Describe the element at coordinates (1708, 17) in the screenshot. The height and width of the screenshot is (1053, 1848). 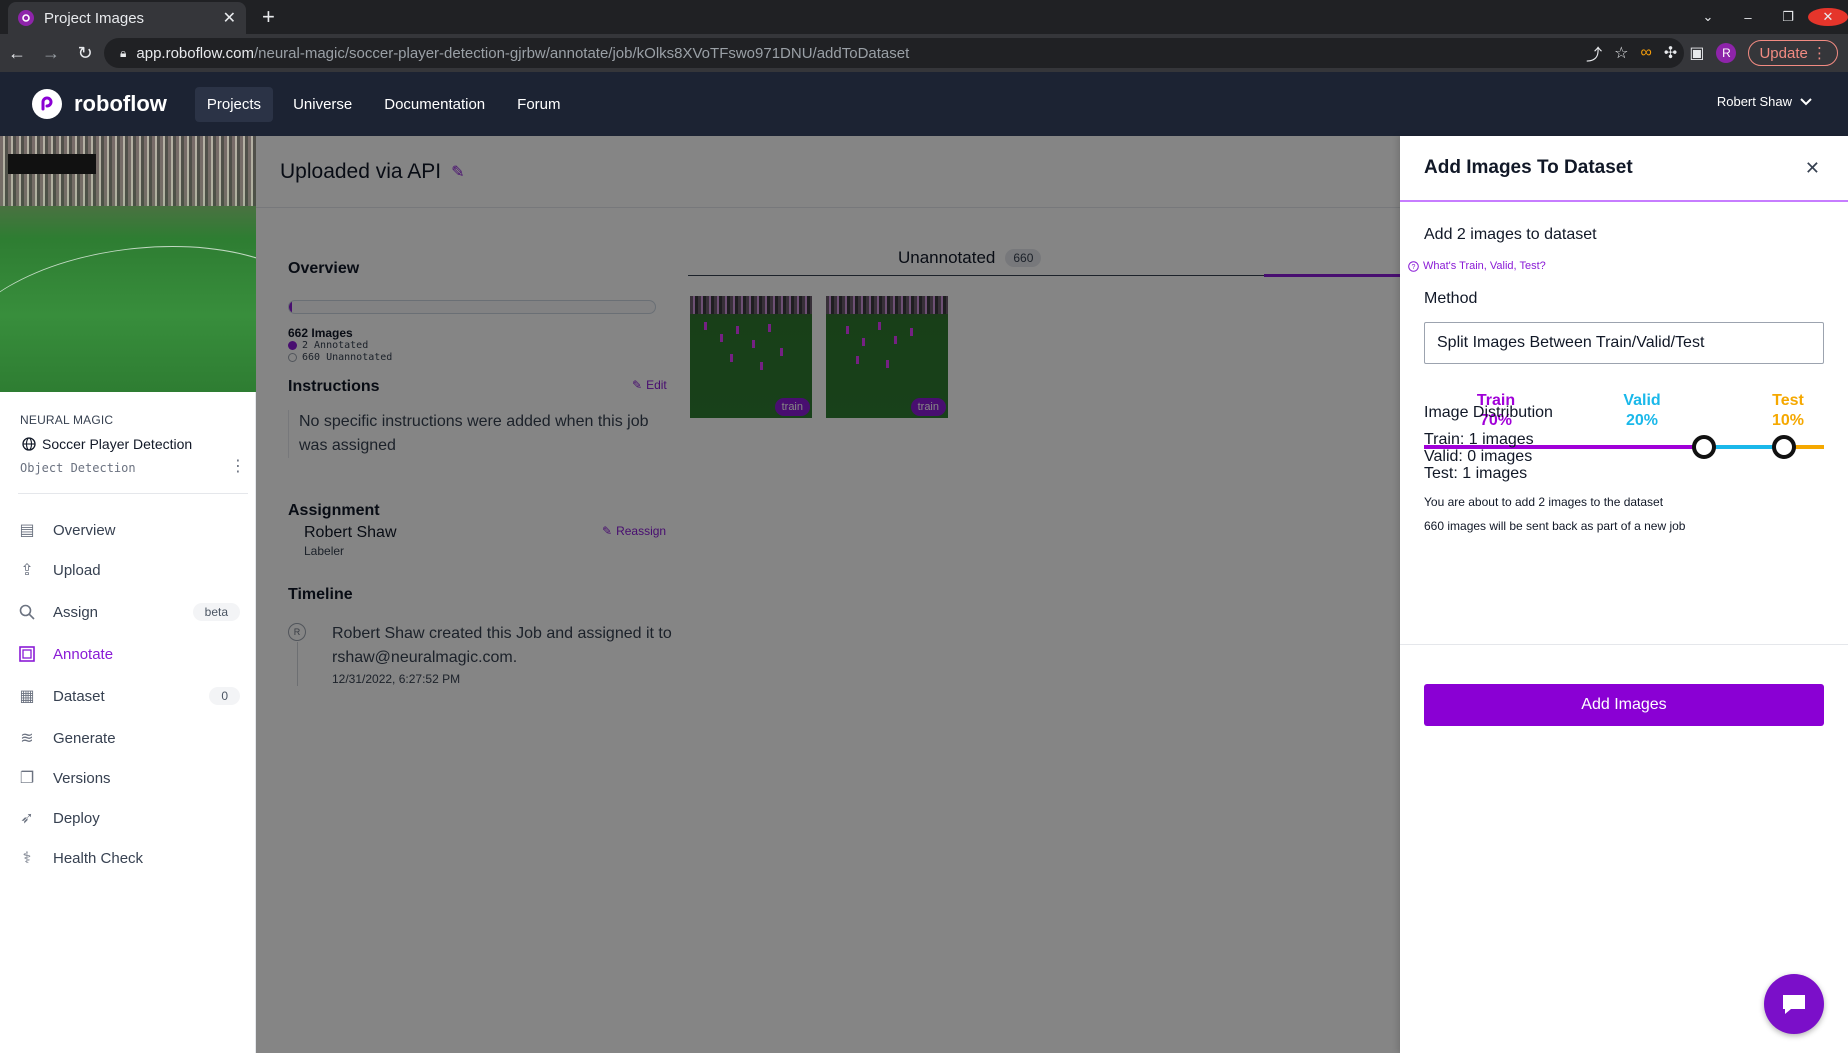
I see `tab-search-icon: ⌄` at that location.